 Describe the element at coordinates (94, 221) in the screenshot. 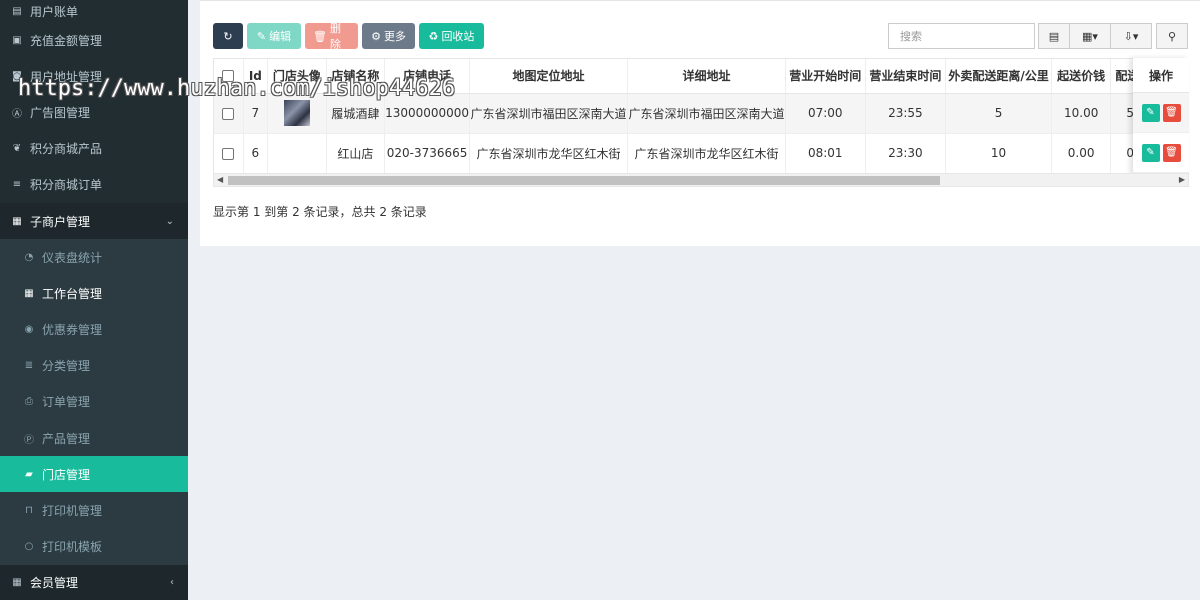

I see `sidebar-item-6: ▦ 子商户管理 ⌄` at that location.